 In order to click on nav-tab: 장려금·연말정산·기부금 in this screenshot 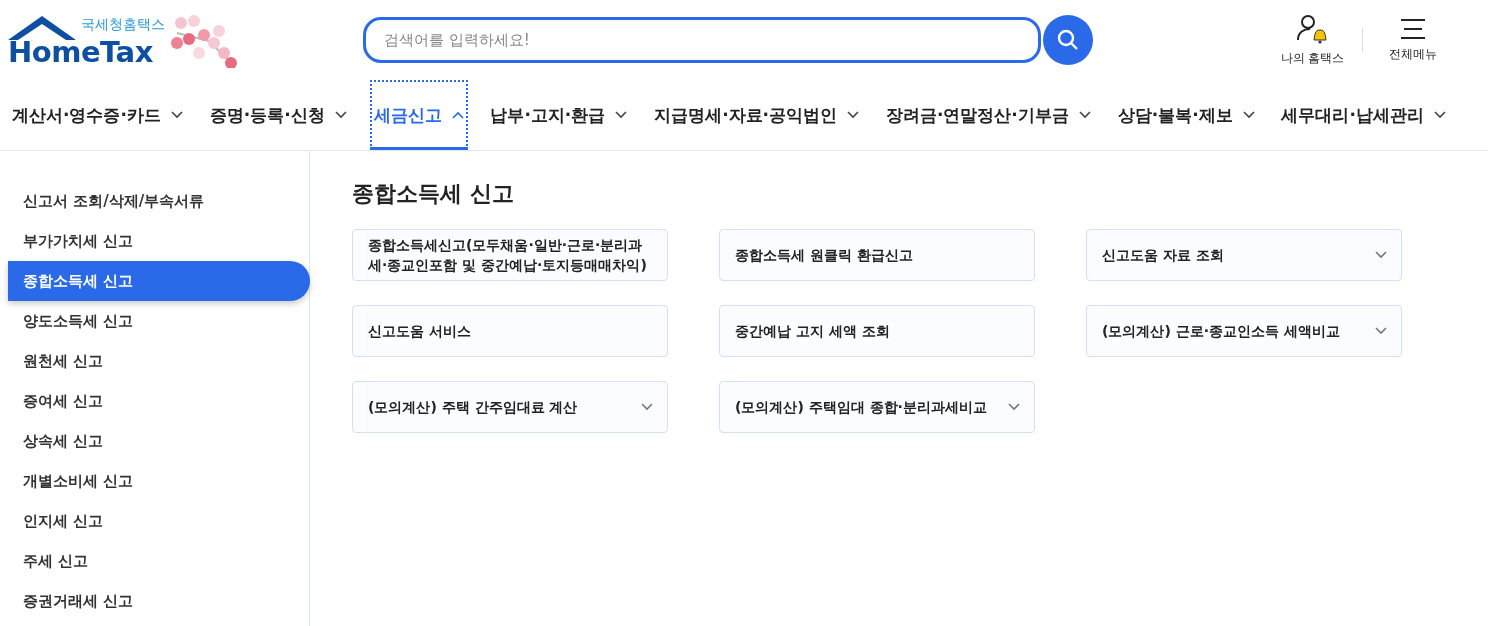, I will do `click(988, 115)`.